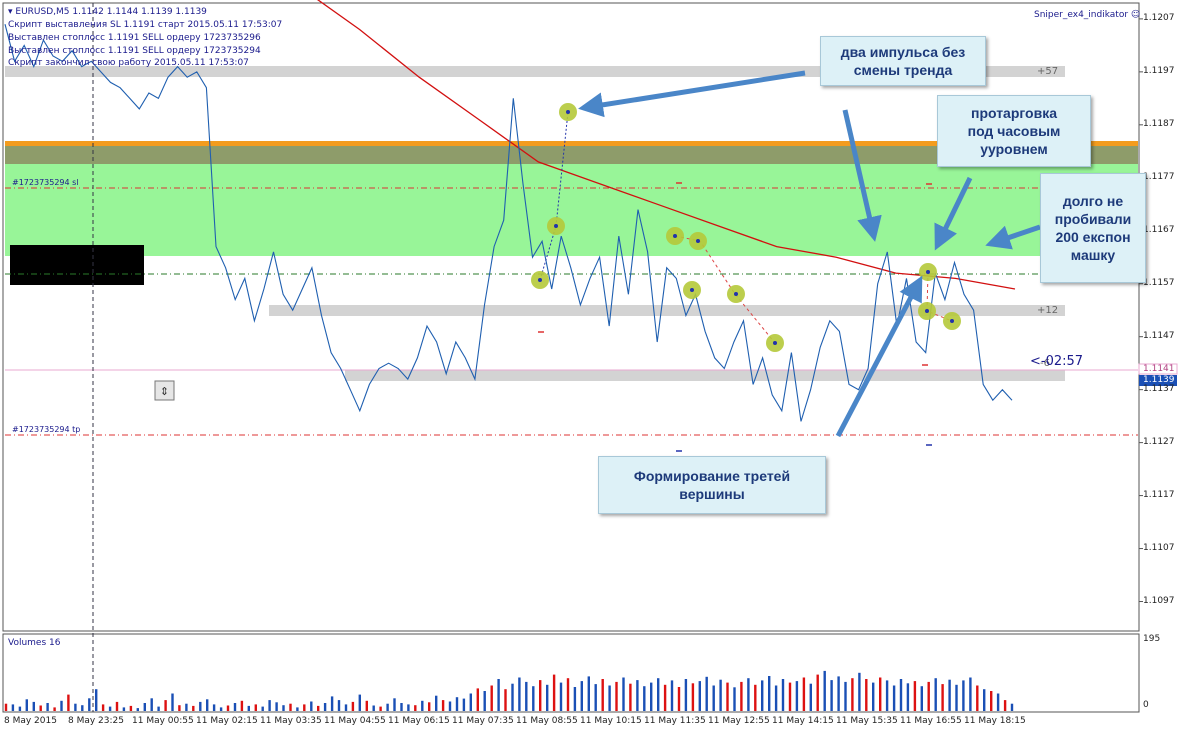 The height and width of the screenshot is (732, 1179). What do you see at coordinates (1159, 388) in the screenshot?
I see `price-tick-label: 1.1137` at bounding box center [1159, 388].